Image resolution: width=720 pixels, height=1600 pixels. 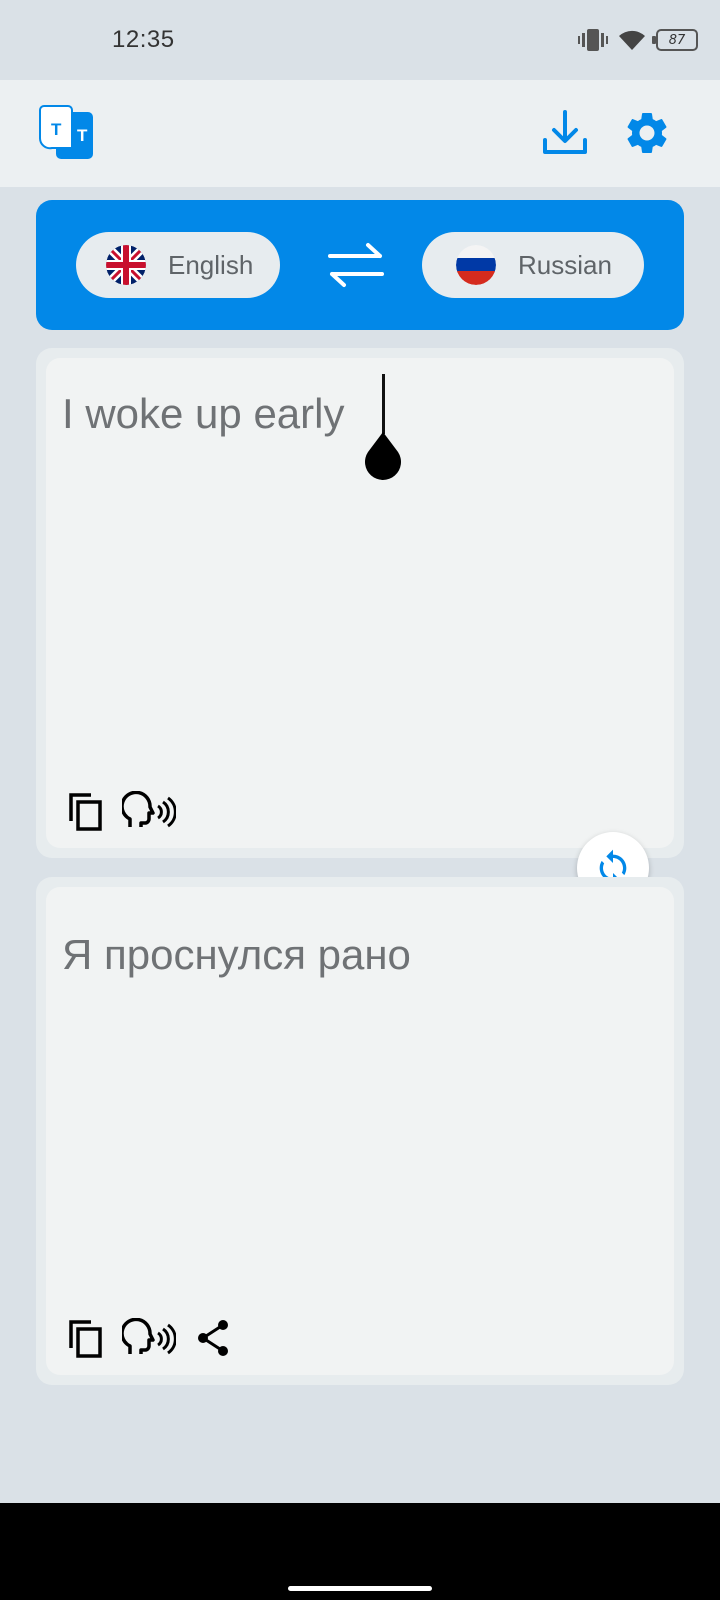 I want to click on cursor-handle, so click(x=383, y=456).